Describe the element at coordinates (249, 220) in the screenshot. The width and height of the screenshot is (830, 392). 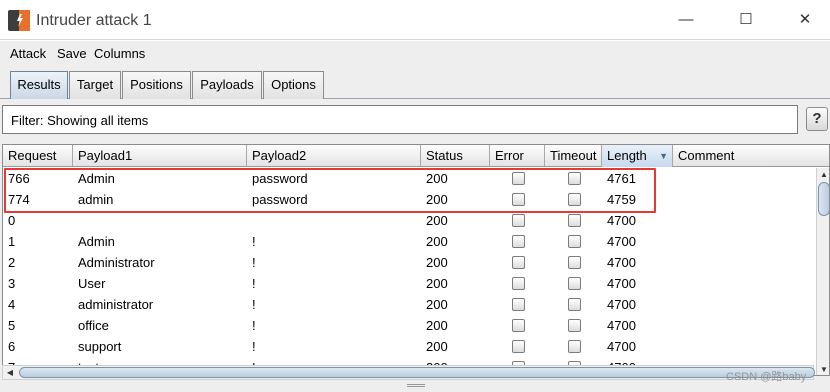
I see `cell-payload2` at that location.